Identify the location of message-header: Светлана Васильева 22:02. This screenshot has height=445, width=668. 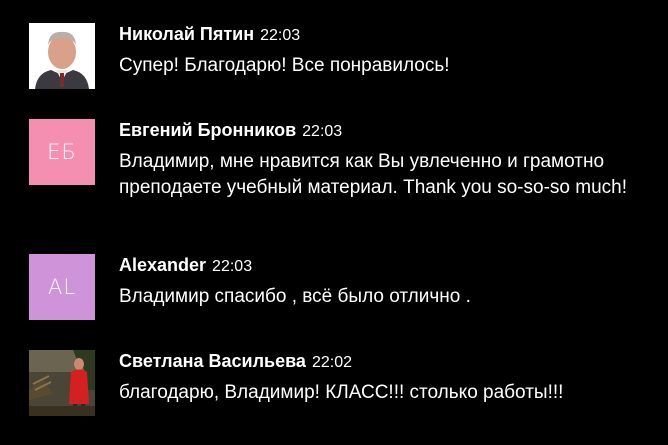
(374, 361).